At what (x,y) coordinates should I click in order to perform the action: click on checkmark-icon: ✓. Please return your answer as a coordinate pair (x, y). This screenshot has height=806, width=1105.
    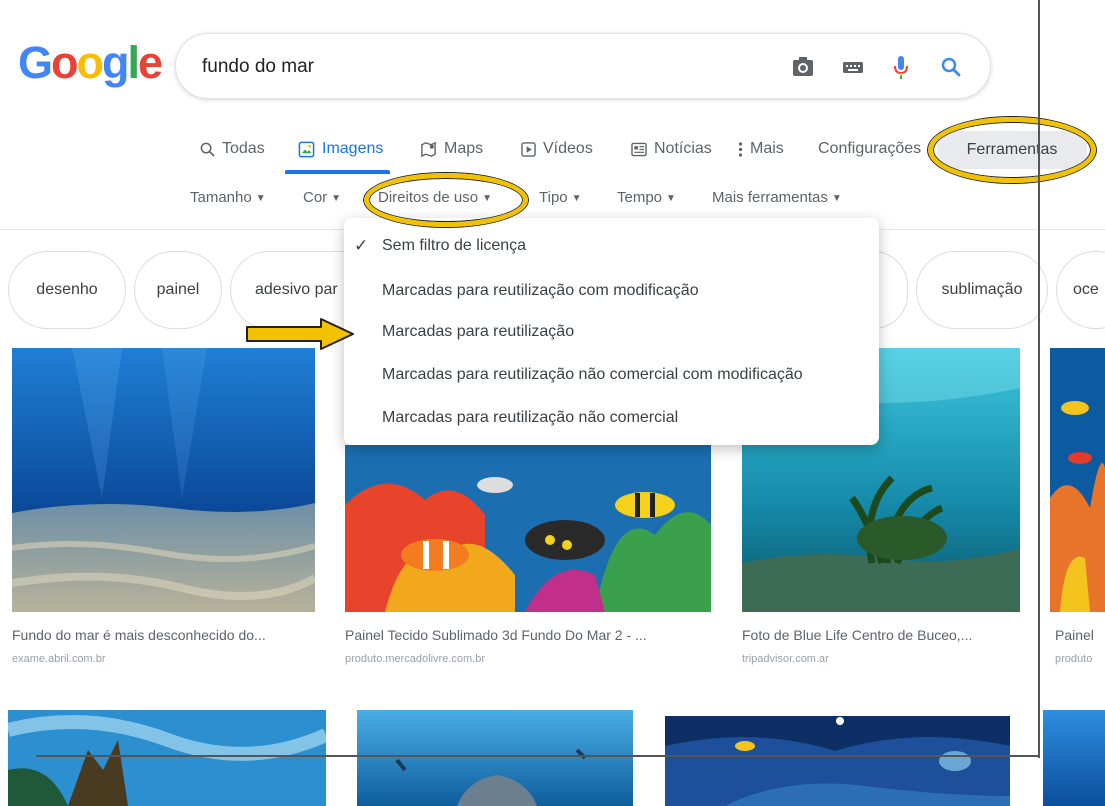
    Looking at the image, I should click on (361, 245).